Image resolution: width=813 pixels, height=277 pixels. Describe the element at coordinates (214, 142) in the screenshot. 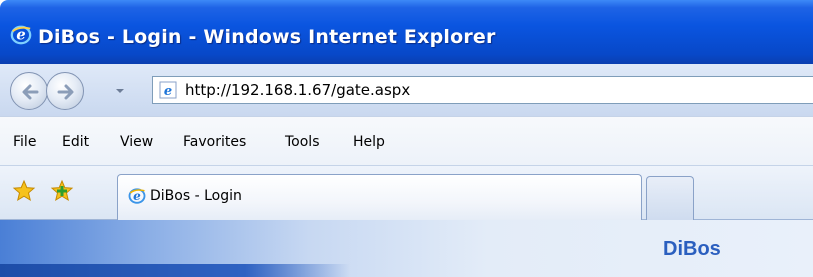

I see `menu-favorites: Favorites` at that location.